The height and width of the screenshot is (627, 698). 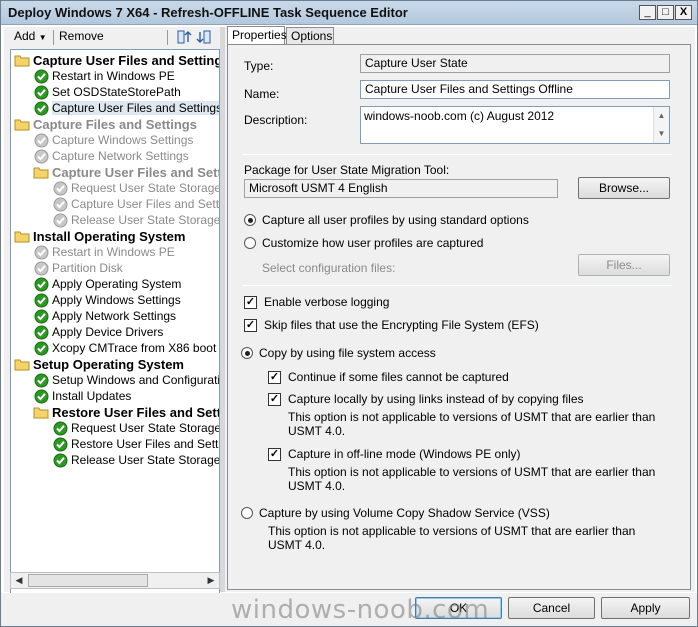 I want to click on add-menu-button: Add ▼, so click(x=30, y=36).